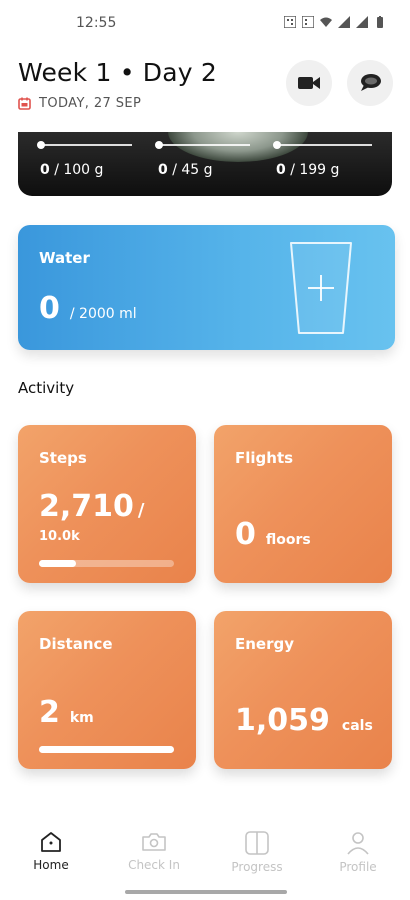 The width and height of the screenshot is (410, 900). I want to click on energy-unit: cals, so click(357, 726).